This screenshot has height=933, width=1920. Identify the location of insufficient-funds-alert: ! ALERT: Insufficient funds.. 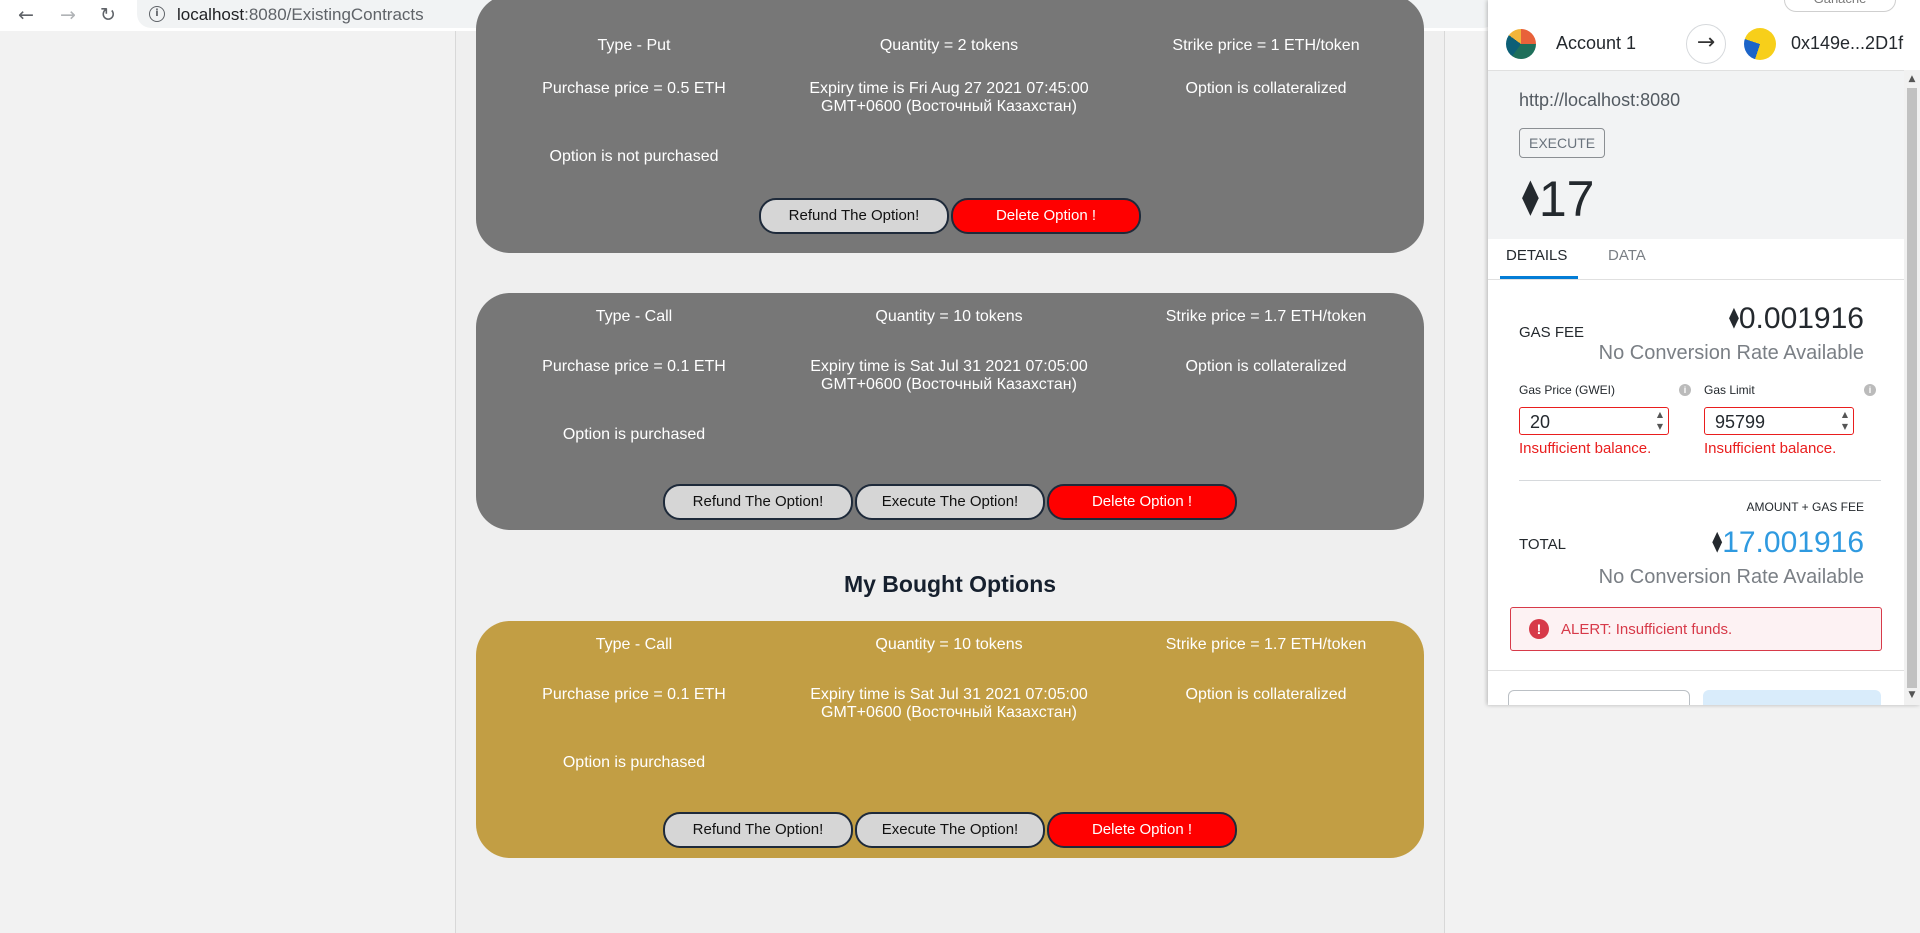
(1696, 629).